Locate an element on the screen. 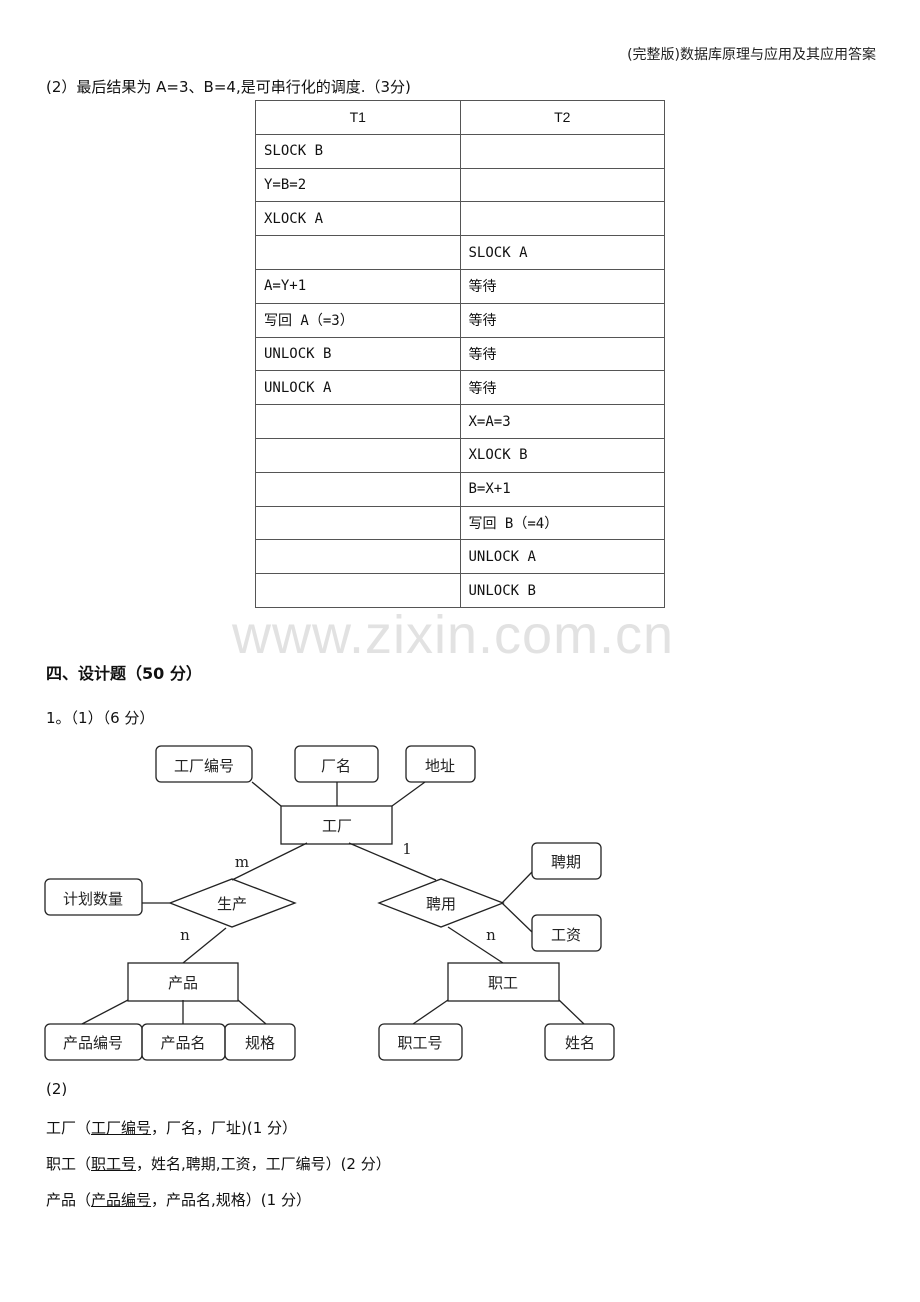 The height and width of the screenshot is (1302, 920). attr-product-id-label: 产品编号 is located at coordinates (93, 1043).